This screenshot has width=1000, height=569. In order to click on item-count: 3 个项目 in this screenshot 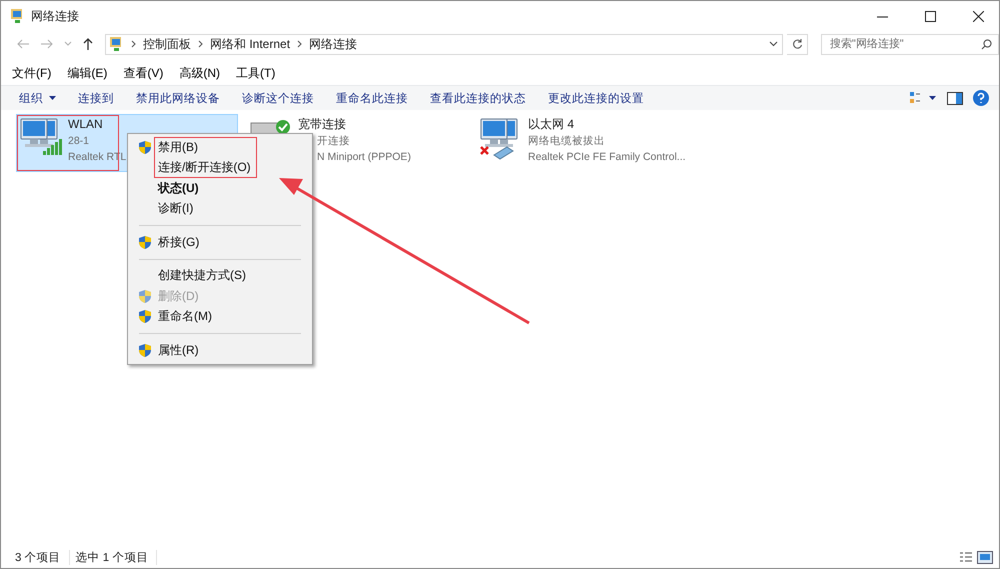, I will do `click(42, 557)`.